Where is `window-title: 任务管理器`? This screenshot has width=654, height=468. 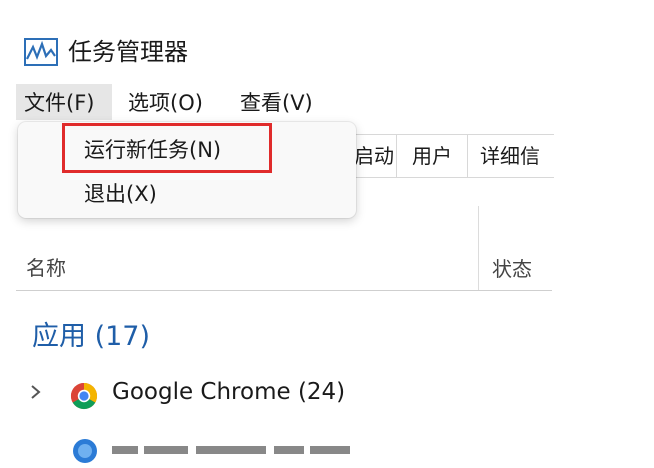 window-title: 任务管理器 is located at coordinates (128, 52).